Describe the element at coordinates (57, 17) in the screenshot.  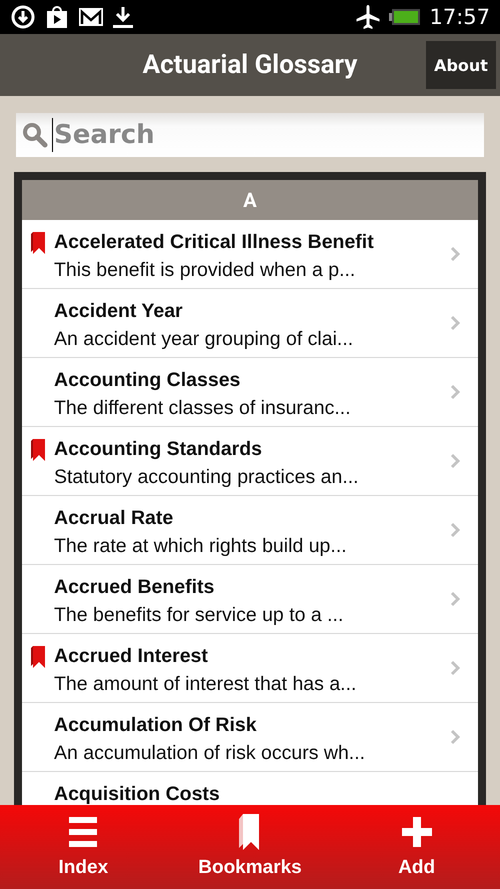
I see `play-store-icon` at that location.